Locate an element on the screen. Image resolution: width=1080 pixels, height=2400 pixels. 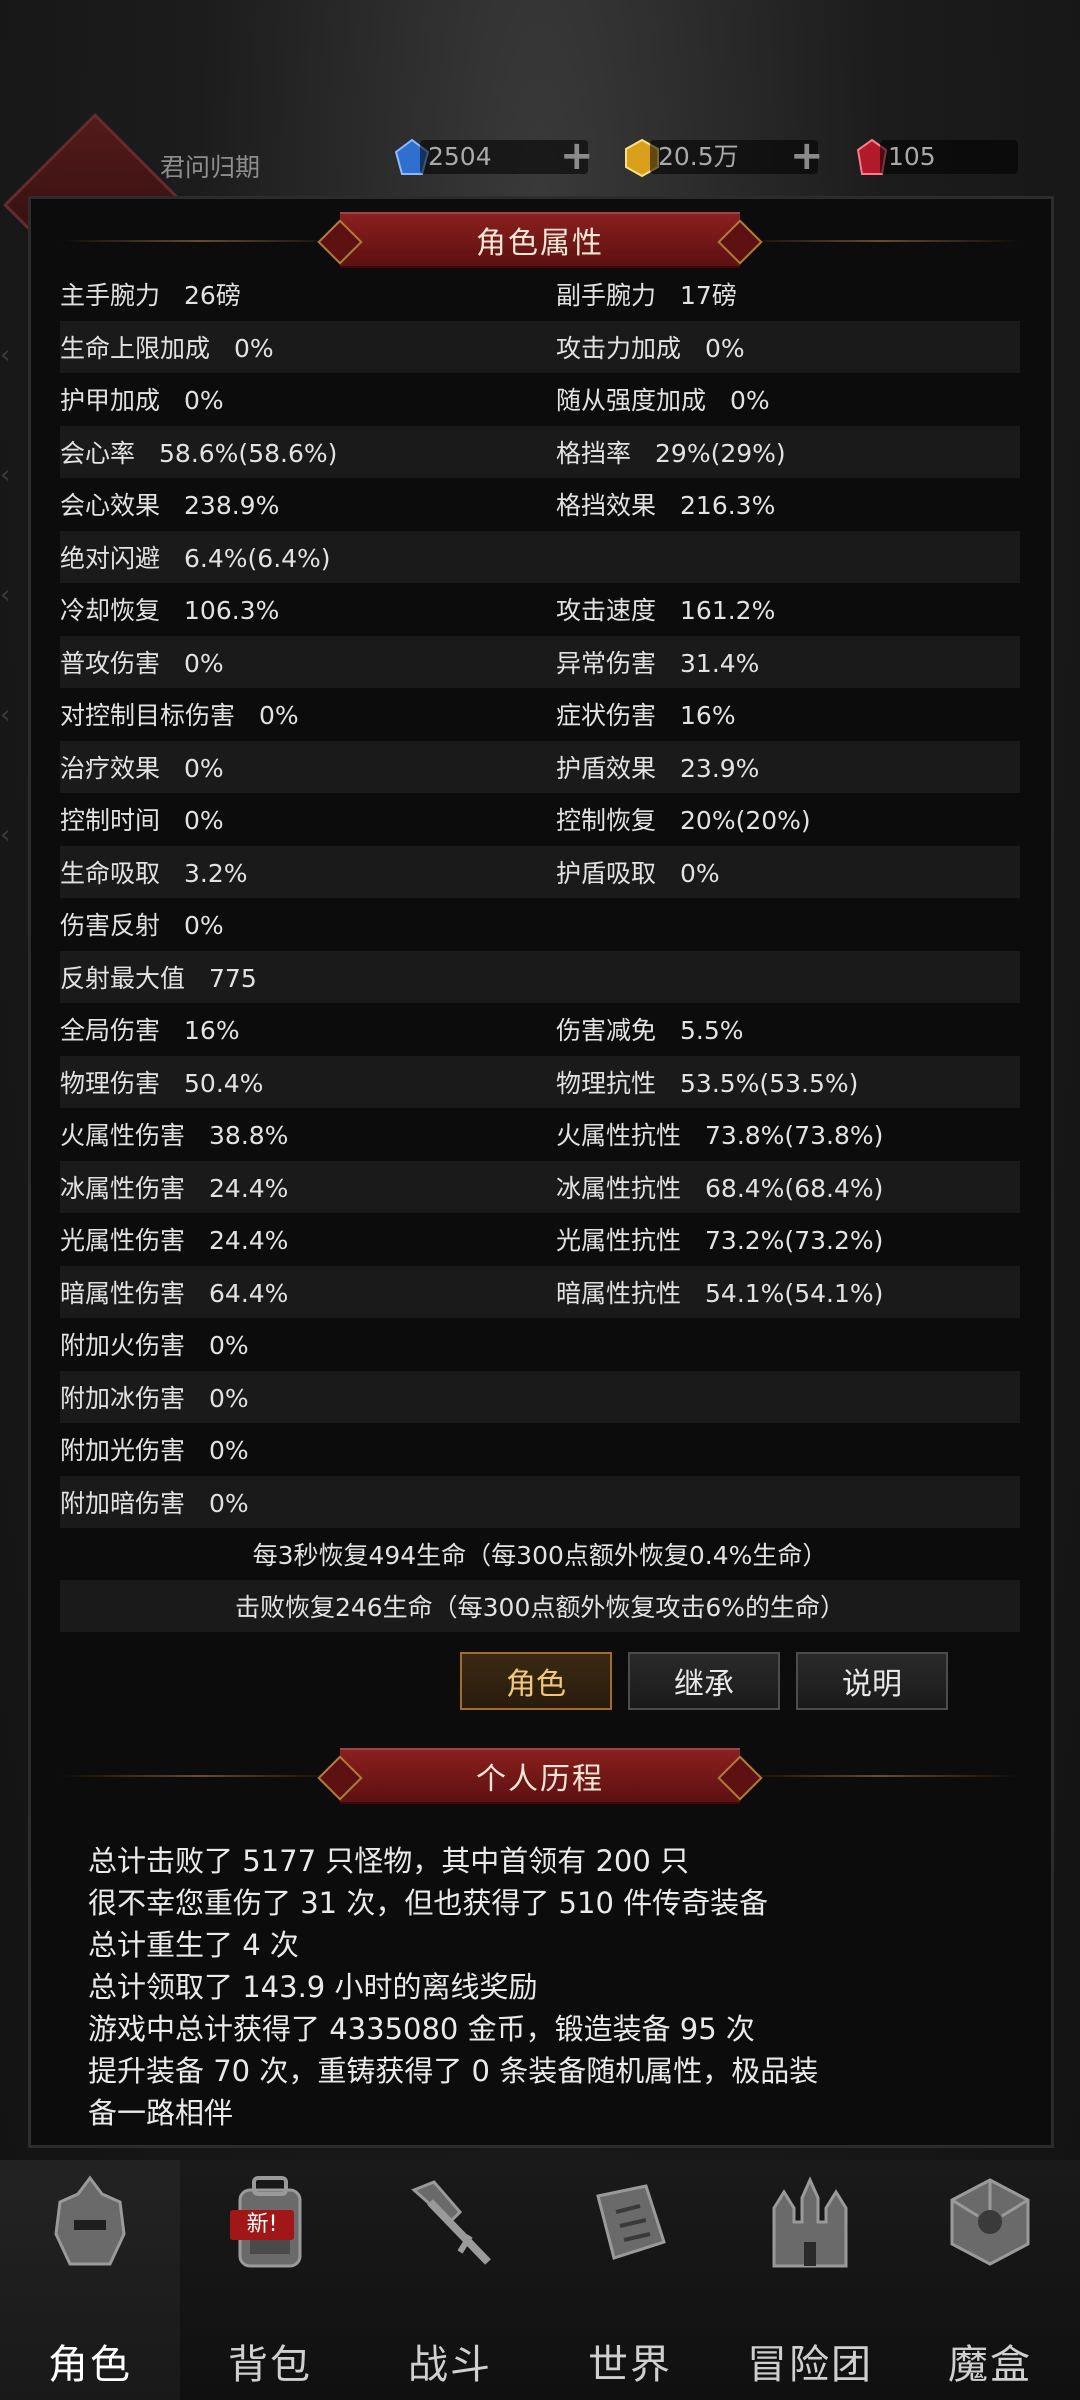
title-divider is located at coordinates (880, 241).